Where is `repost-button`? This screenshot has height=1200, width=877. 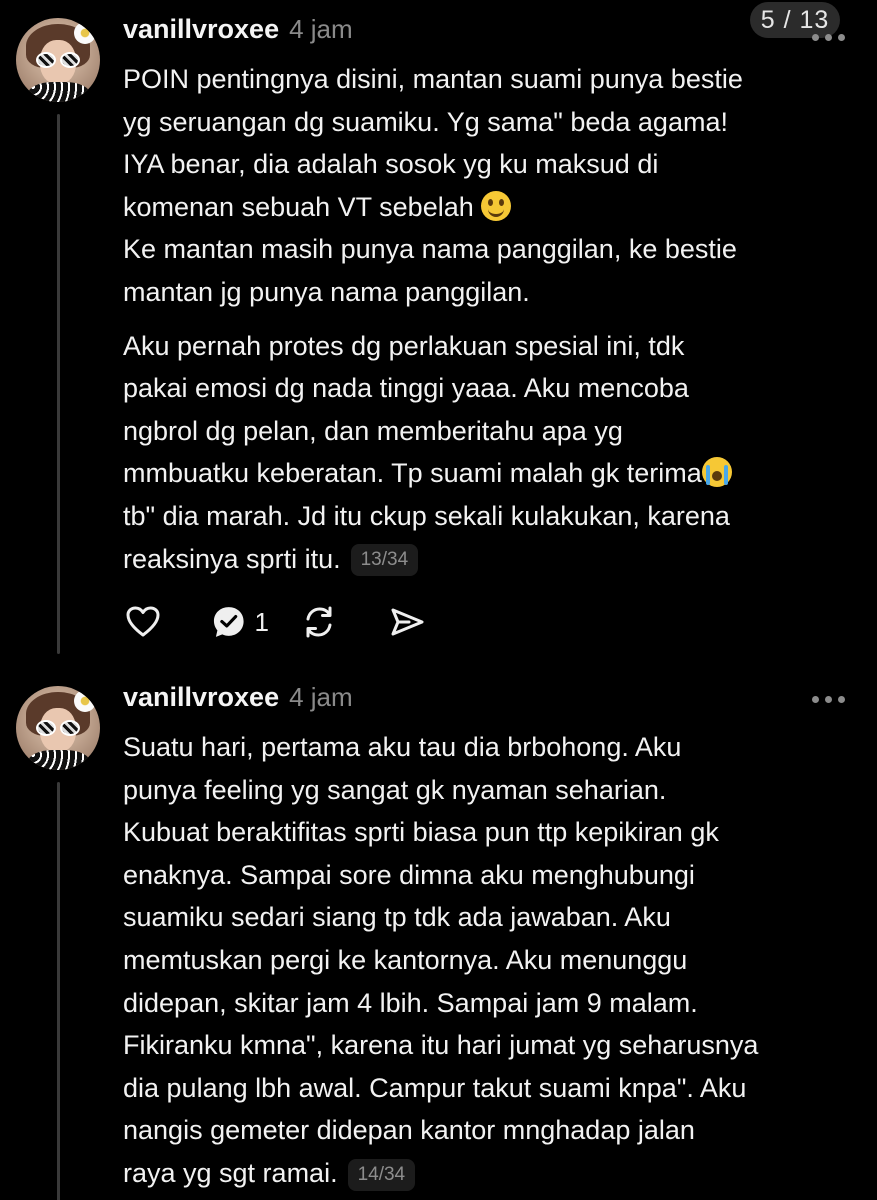
repost-button is located at coordinates (319, 622).